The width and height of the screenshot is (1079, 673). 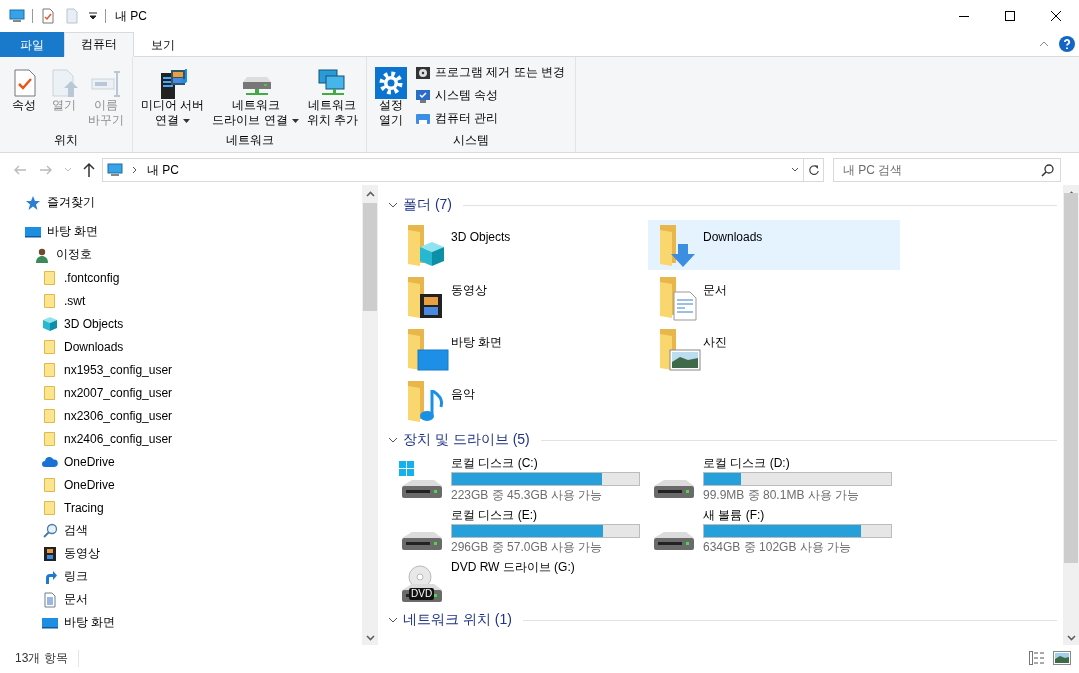 What do you see at coordinates (249, 140) in the screenshot?
I see `group-label: 네트워크` at bounding box center [249, 140].